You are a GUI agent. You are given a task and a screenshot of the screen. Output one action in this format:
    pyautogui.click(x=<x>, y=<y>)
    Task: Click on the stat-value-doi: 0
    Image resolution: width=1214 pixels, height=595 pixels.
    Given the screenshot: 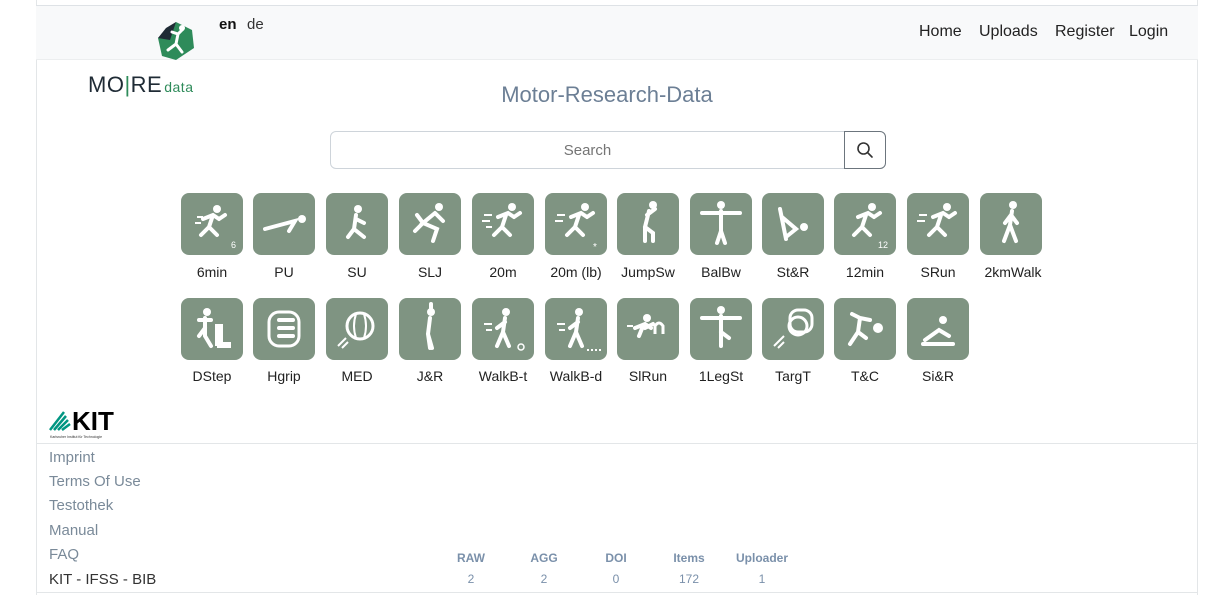 What is the action you would take?
    pyautogui.click(x=616, y=579)
    